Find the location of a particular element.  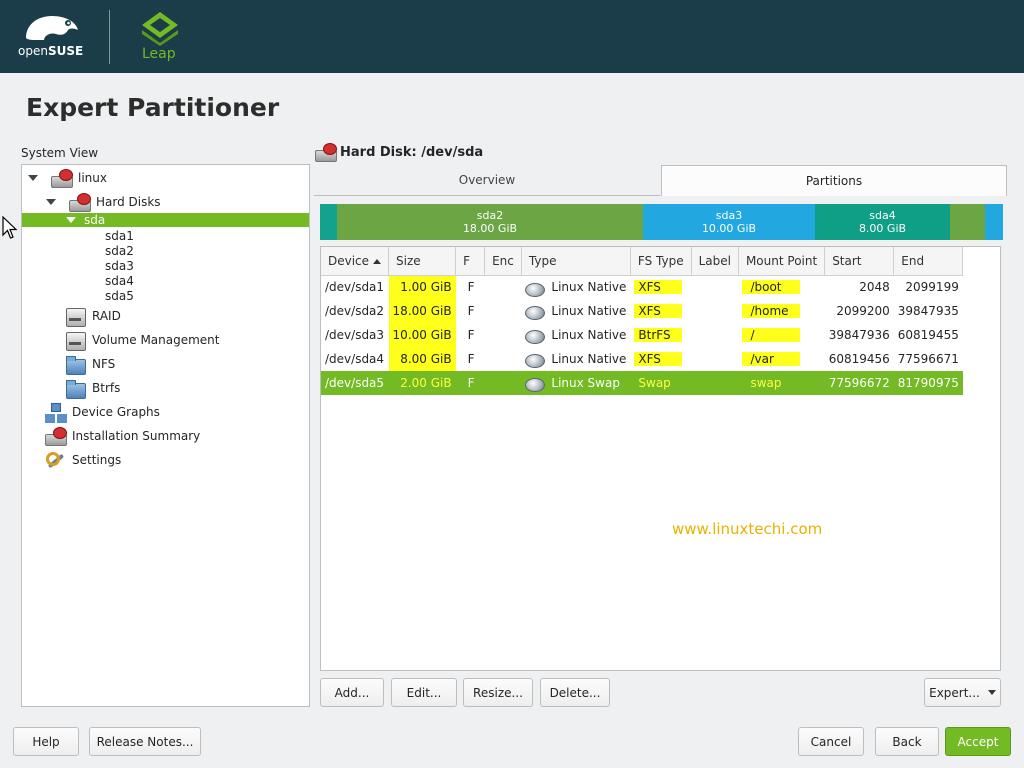

cell-end: 60819455 is located at coordinates (928, 335).